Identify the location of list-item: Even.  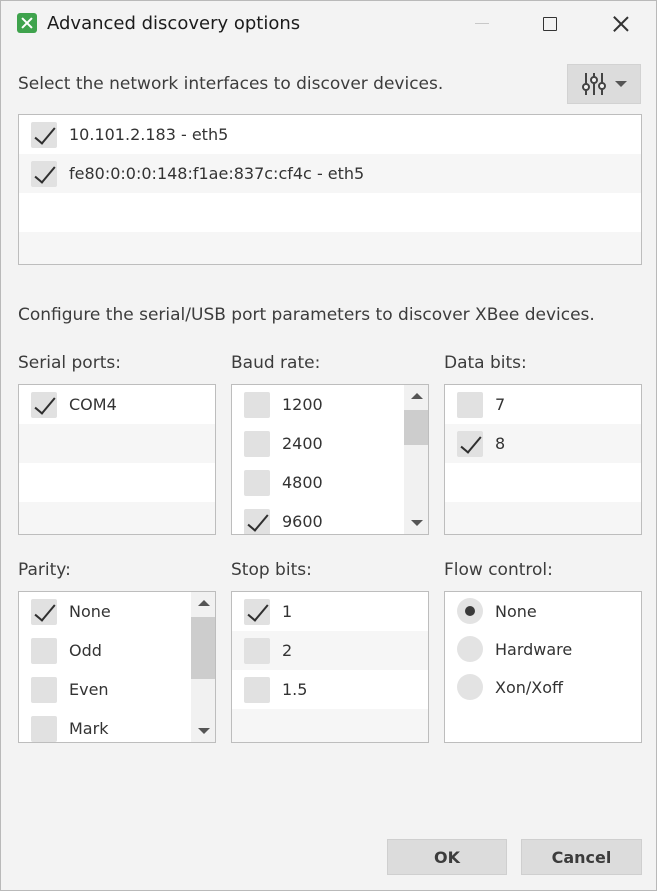
(117, 689).